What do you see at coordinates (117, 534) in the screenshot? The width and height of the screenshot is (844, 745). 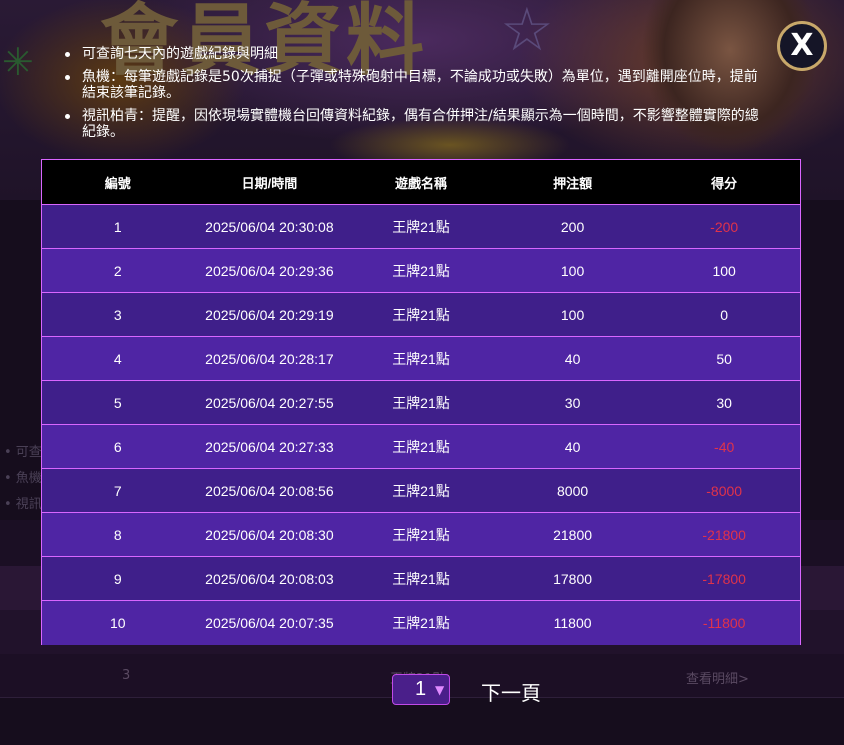 I see `cell-id: 8` at bounding box center [117, 534].